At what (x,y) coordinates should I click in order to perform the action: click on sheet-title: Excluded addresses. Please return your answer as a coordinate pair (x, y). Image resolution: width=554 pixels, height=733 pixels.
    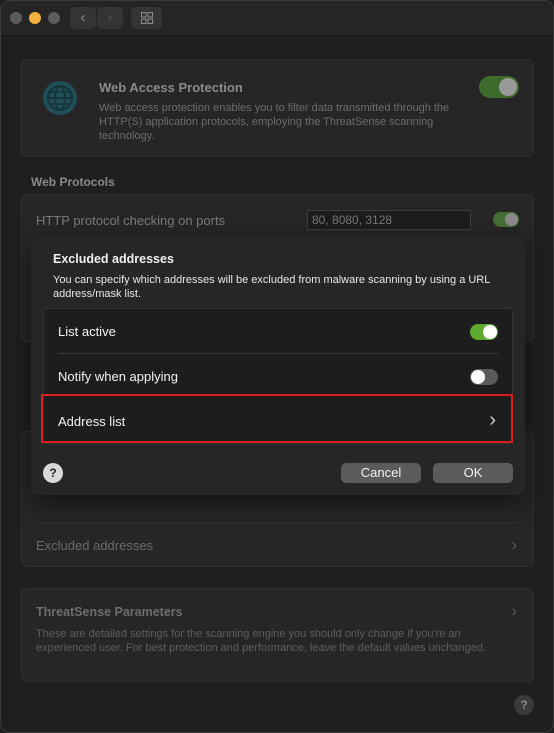
    Looking at the image, I should click on (113, 259).